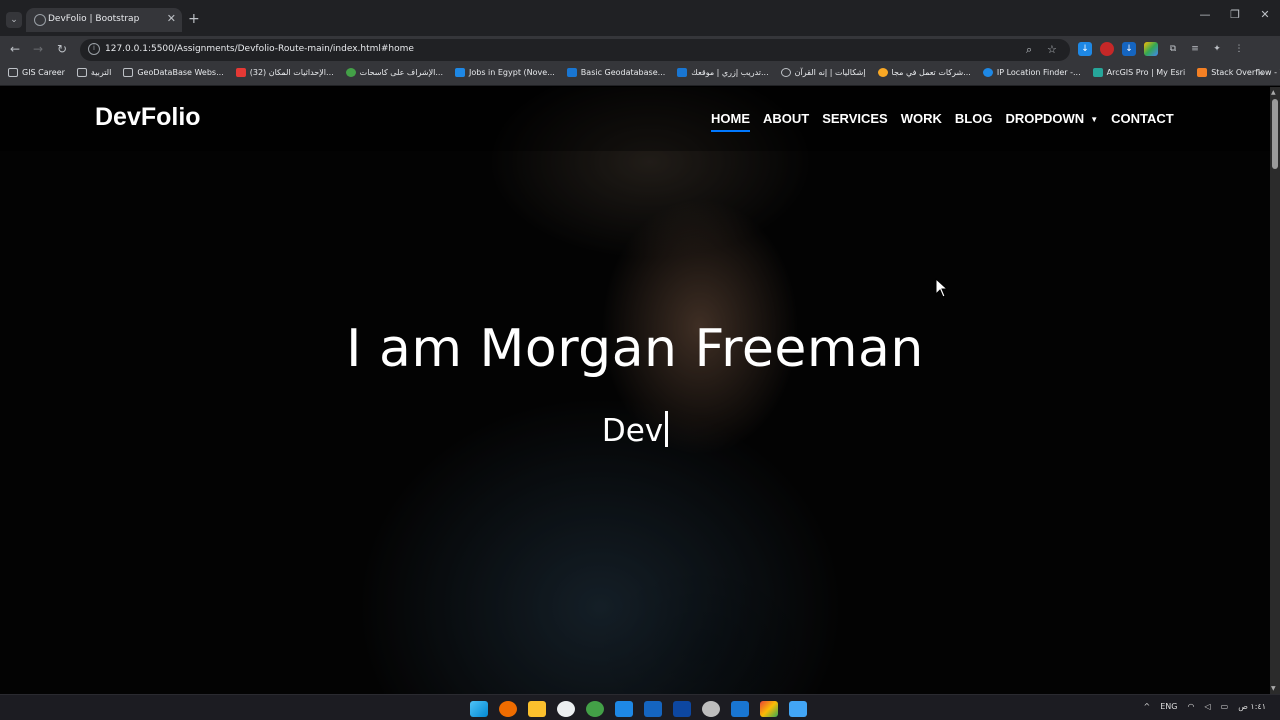 The image size is (1280, 720). What do you see at coordinates (632, 431) in the screenshot?
I see `typed-text: Dev` at bounding box center [632, 431].